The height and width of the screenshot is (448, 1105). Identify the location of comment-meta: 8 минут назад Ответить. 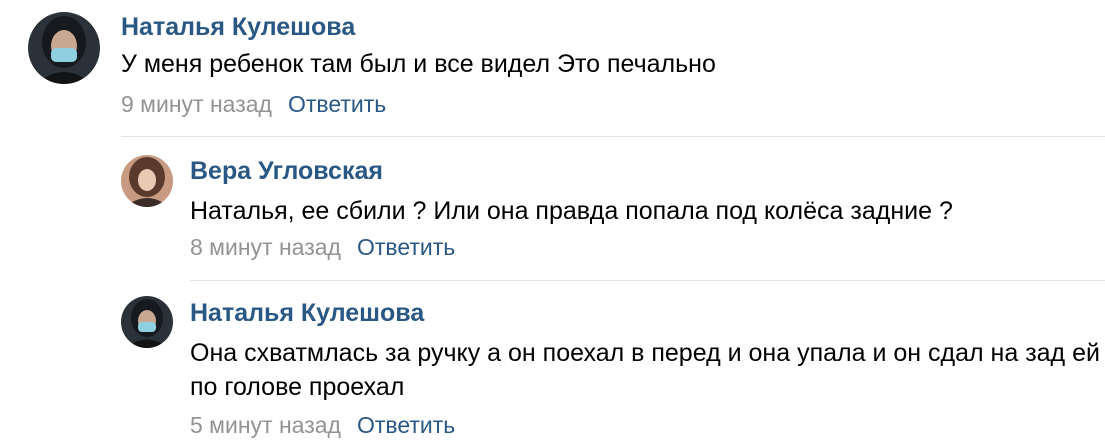
(322, 247).